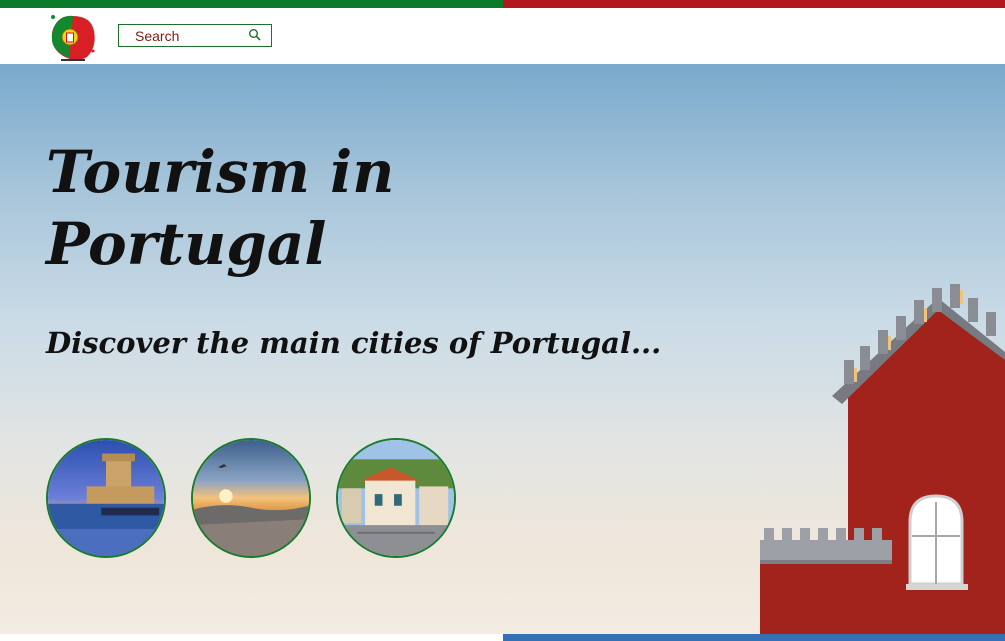 The width and height of the screenshot is (1005, 641). I want to click on portugal-logo-icon, so click(73, 37).